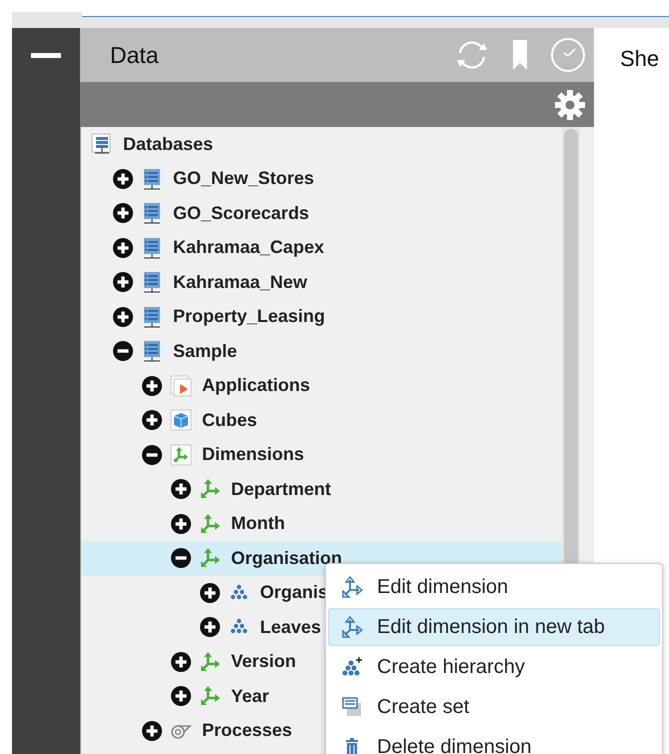 Image resolution: width=669 pixels, height=754 pixels. I want to click on menu-label: Create set, so click(423, 707).